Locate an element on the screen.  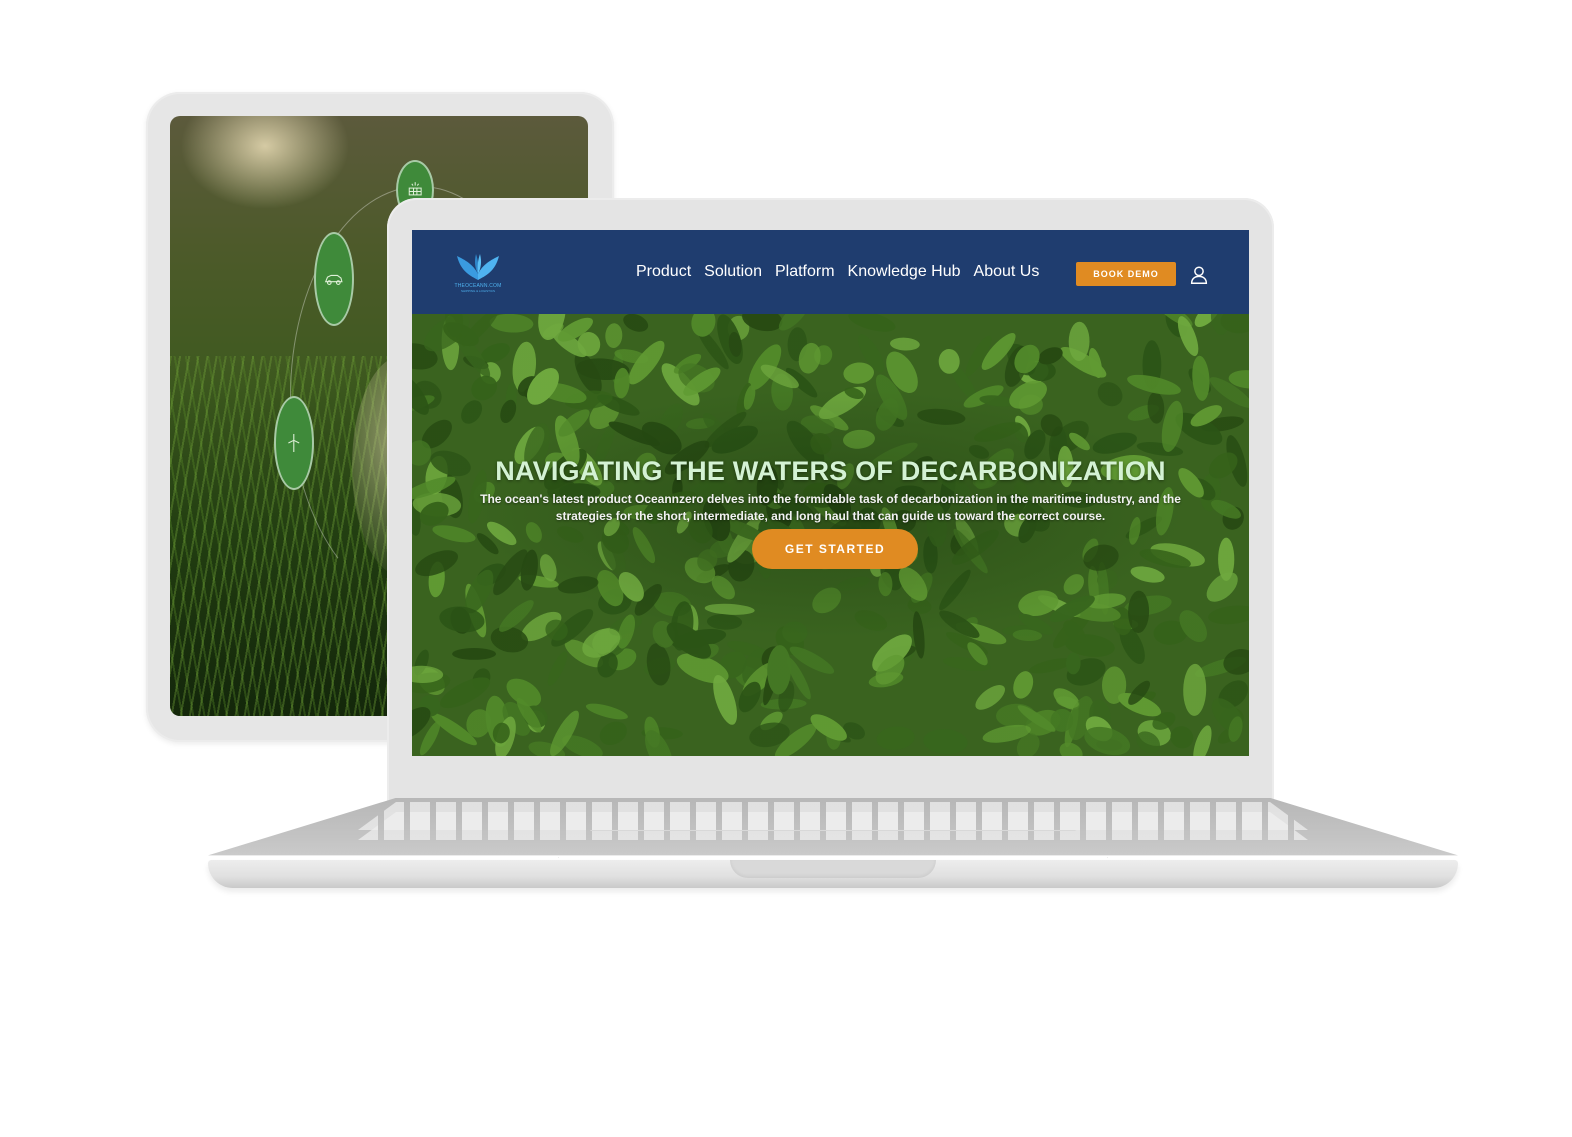
nav-about-us: About Us is located at coordinates (1007, 272).